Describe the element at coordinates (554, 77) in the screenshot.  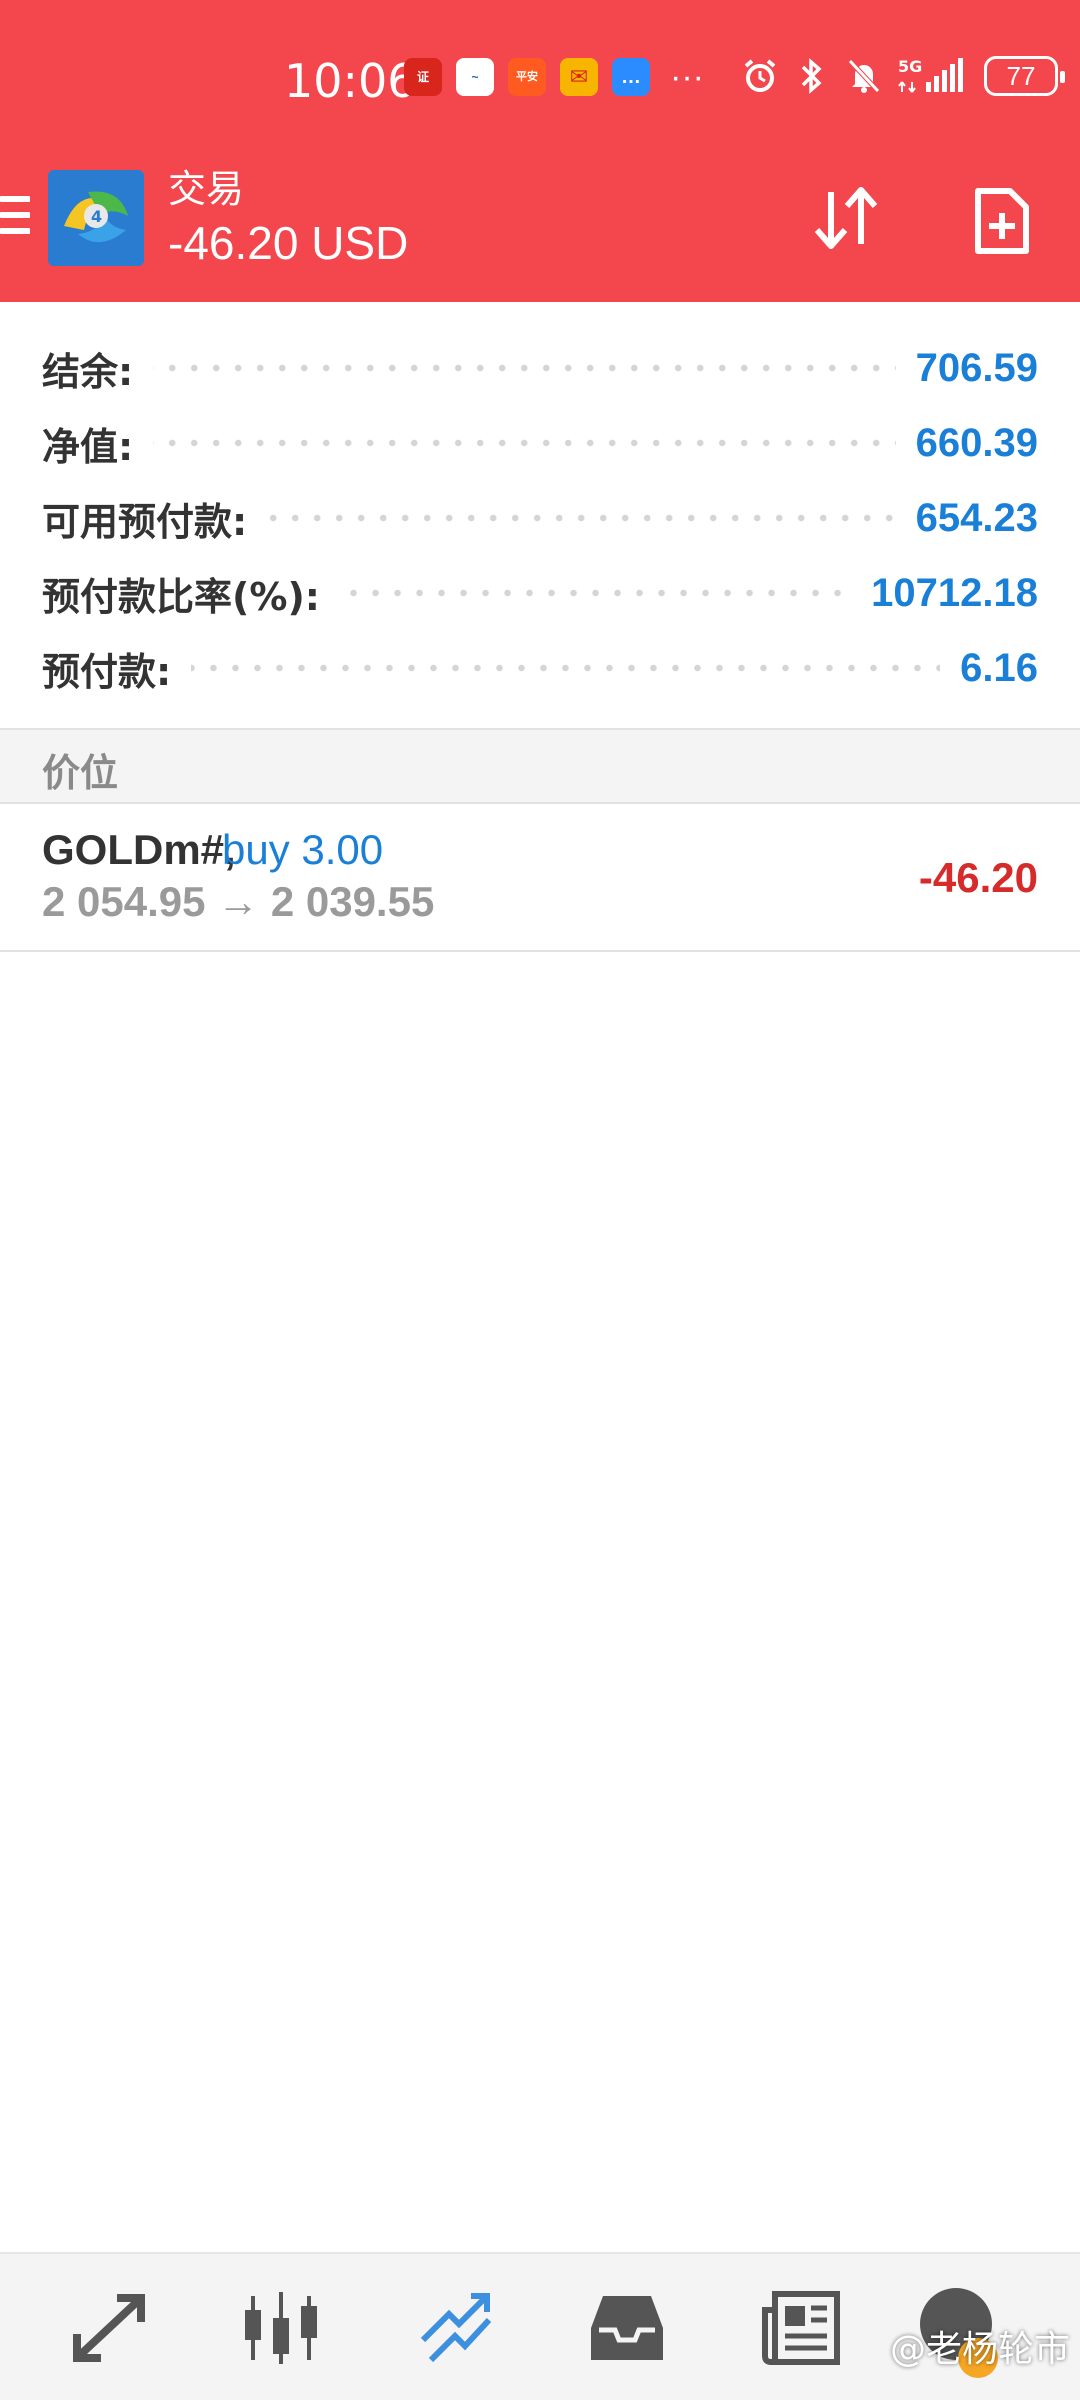
I see `notification-icons: 证 ~ 平安 ✉ … ···` at that location.